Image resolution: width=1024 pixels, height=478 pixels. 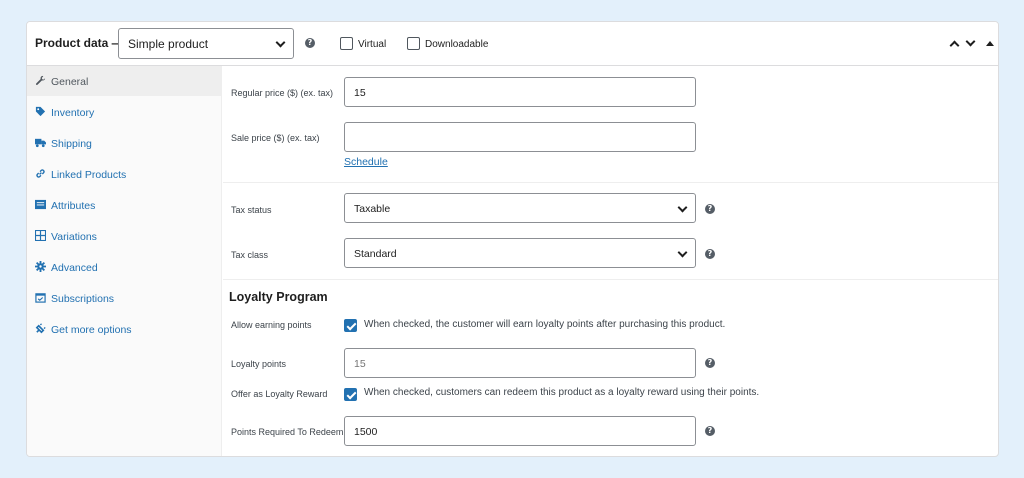 I want to click on allow-earning-label: Allow earning points, so click(x=271, y=325).